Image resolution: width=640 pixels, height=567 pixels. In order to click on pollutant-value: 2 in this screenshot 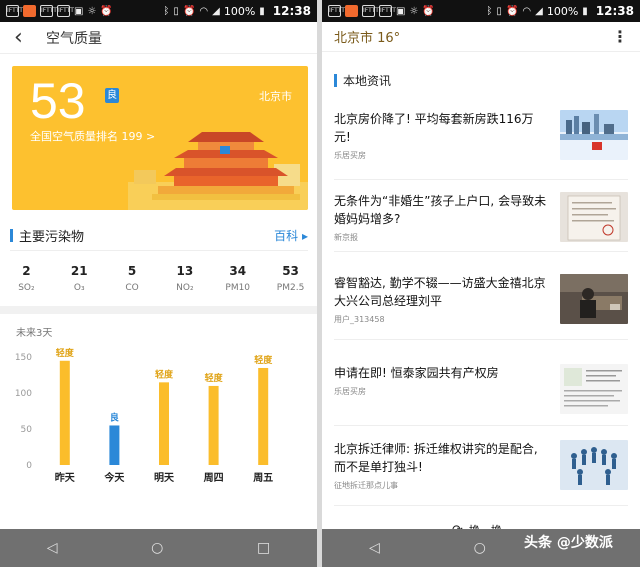, I will do `click(26, 271)`.